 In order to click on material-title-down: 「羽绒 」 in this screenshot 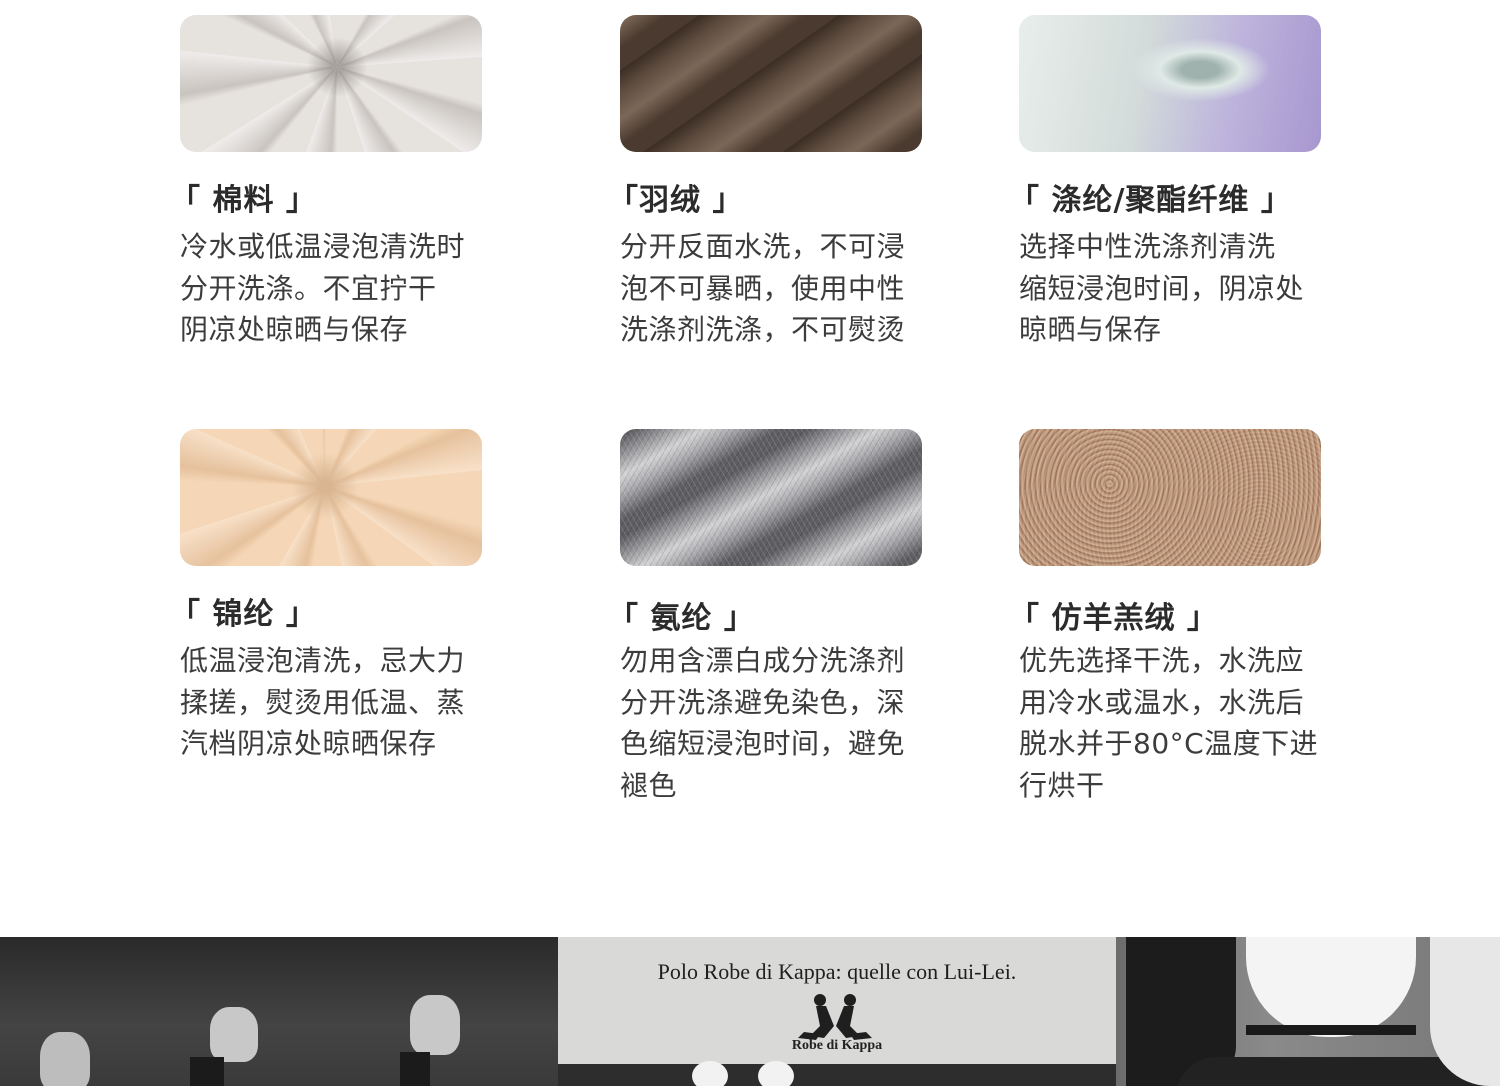, I will do `click(676, 200)`.